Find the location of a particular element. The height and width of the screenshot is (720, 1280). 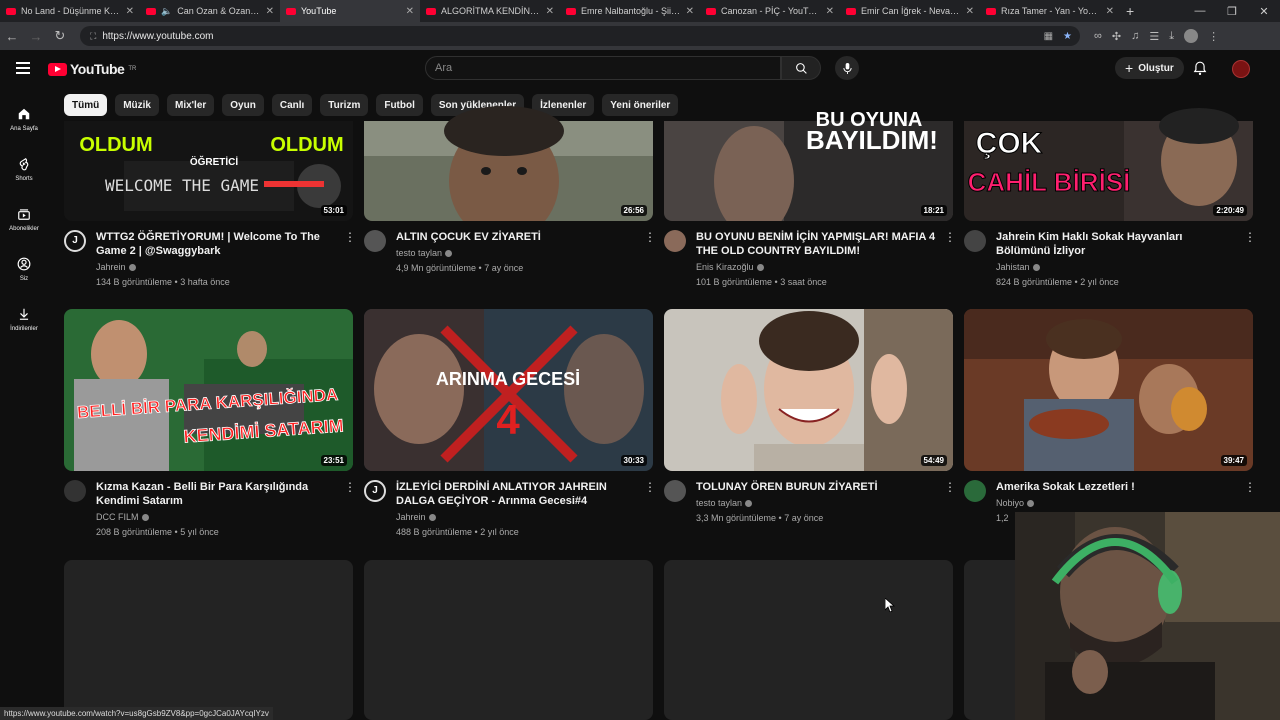

close-window-icon: ✕ is located at coordinates (1264, 11).